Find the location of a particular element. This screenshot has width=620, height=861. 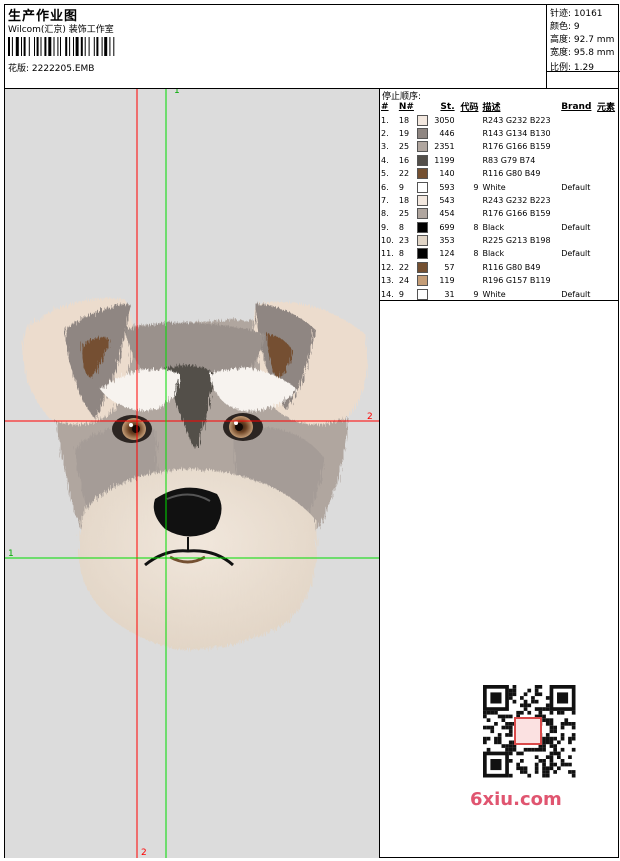

col-st: St. is located at coordinates (447, 106).